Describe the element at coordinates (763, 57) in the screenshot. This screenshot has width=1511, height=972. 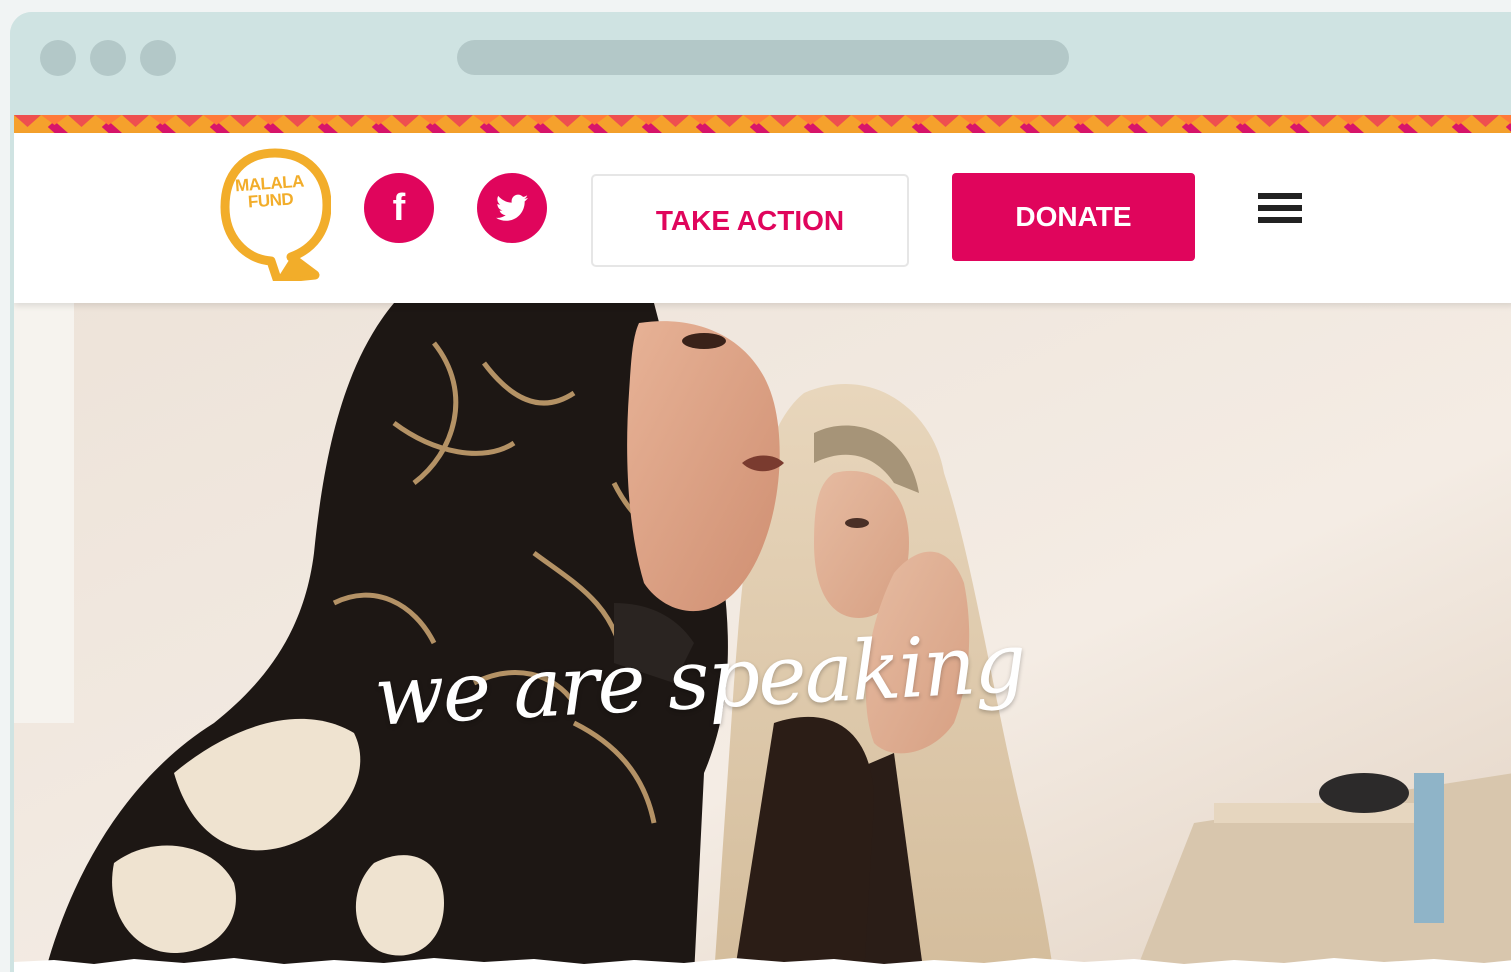
I see `address-bar` at that location.